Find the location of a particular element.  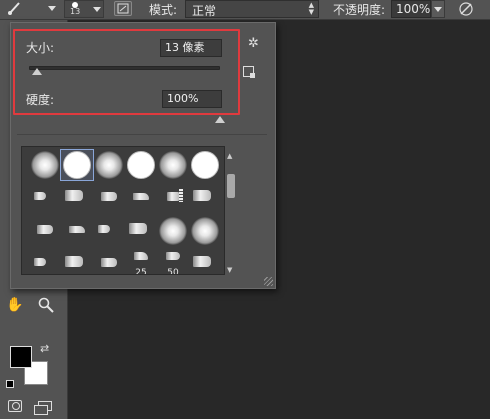

scroll-down-icon: ▼ is located at coordinates (229, 270).